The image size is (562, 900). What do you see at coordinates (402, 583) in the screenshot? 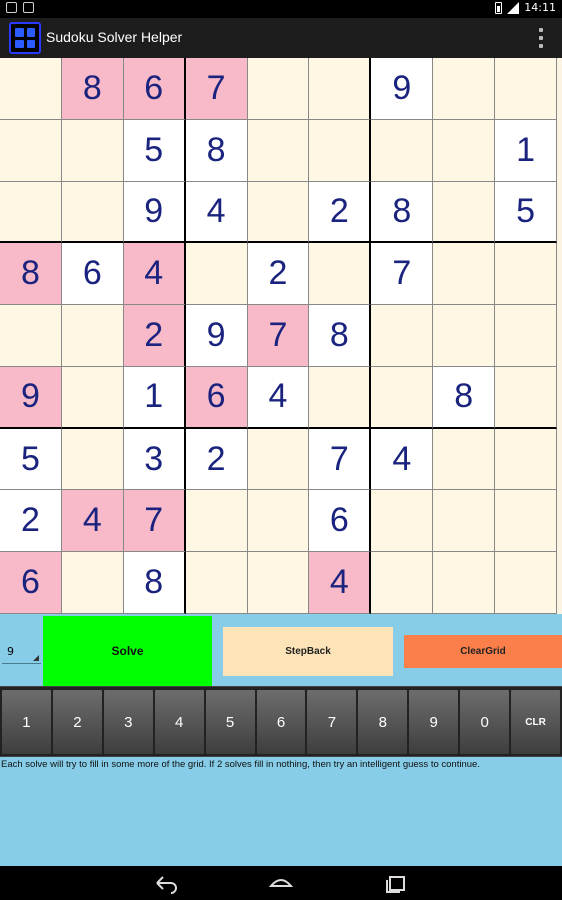
I see `board-cell-r9-c7` at bounding box center [402, 583].